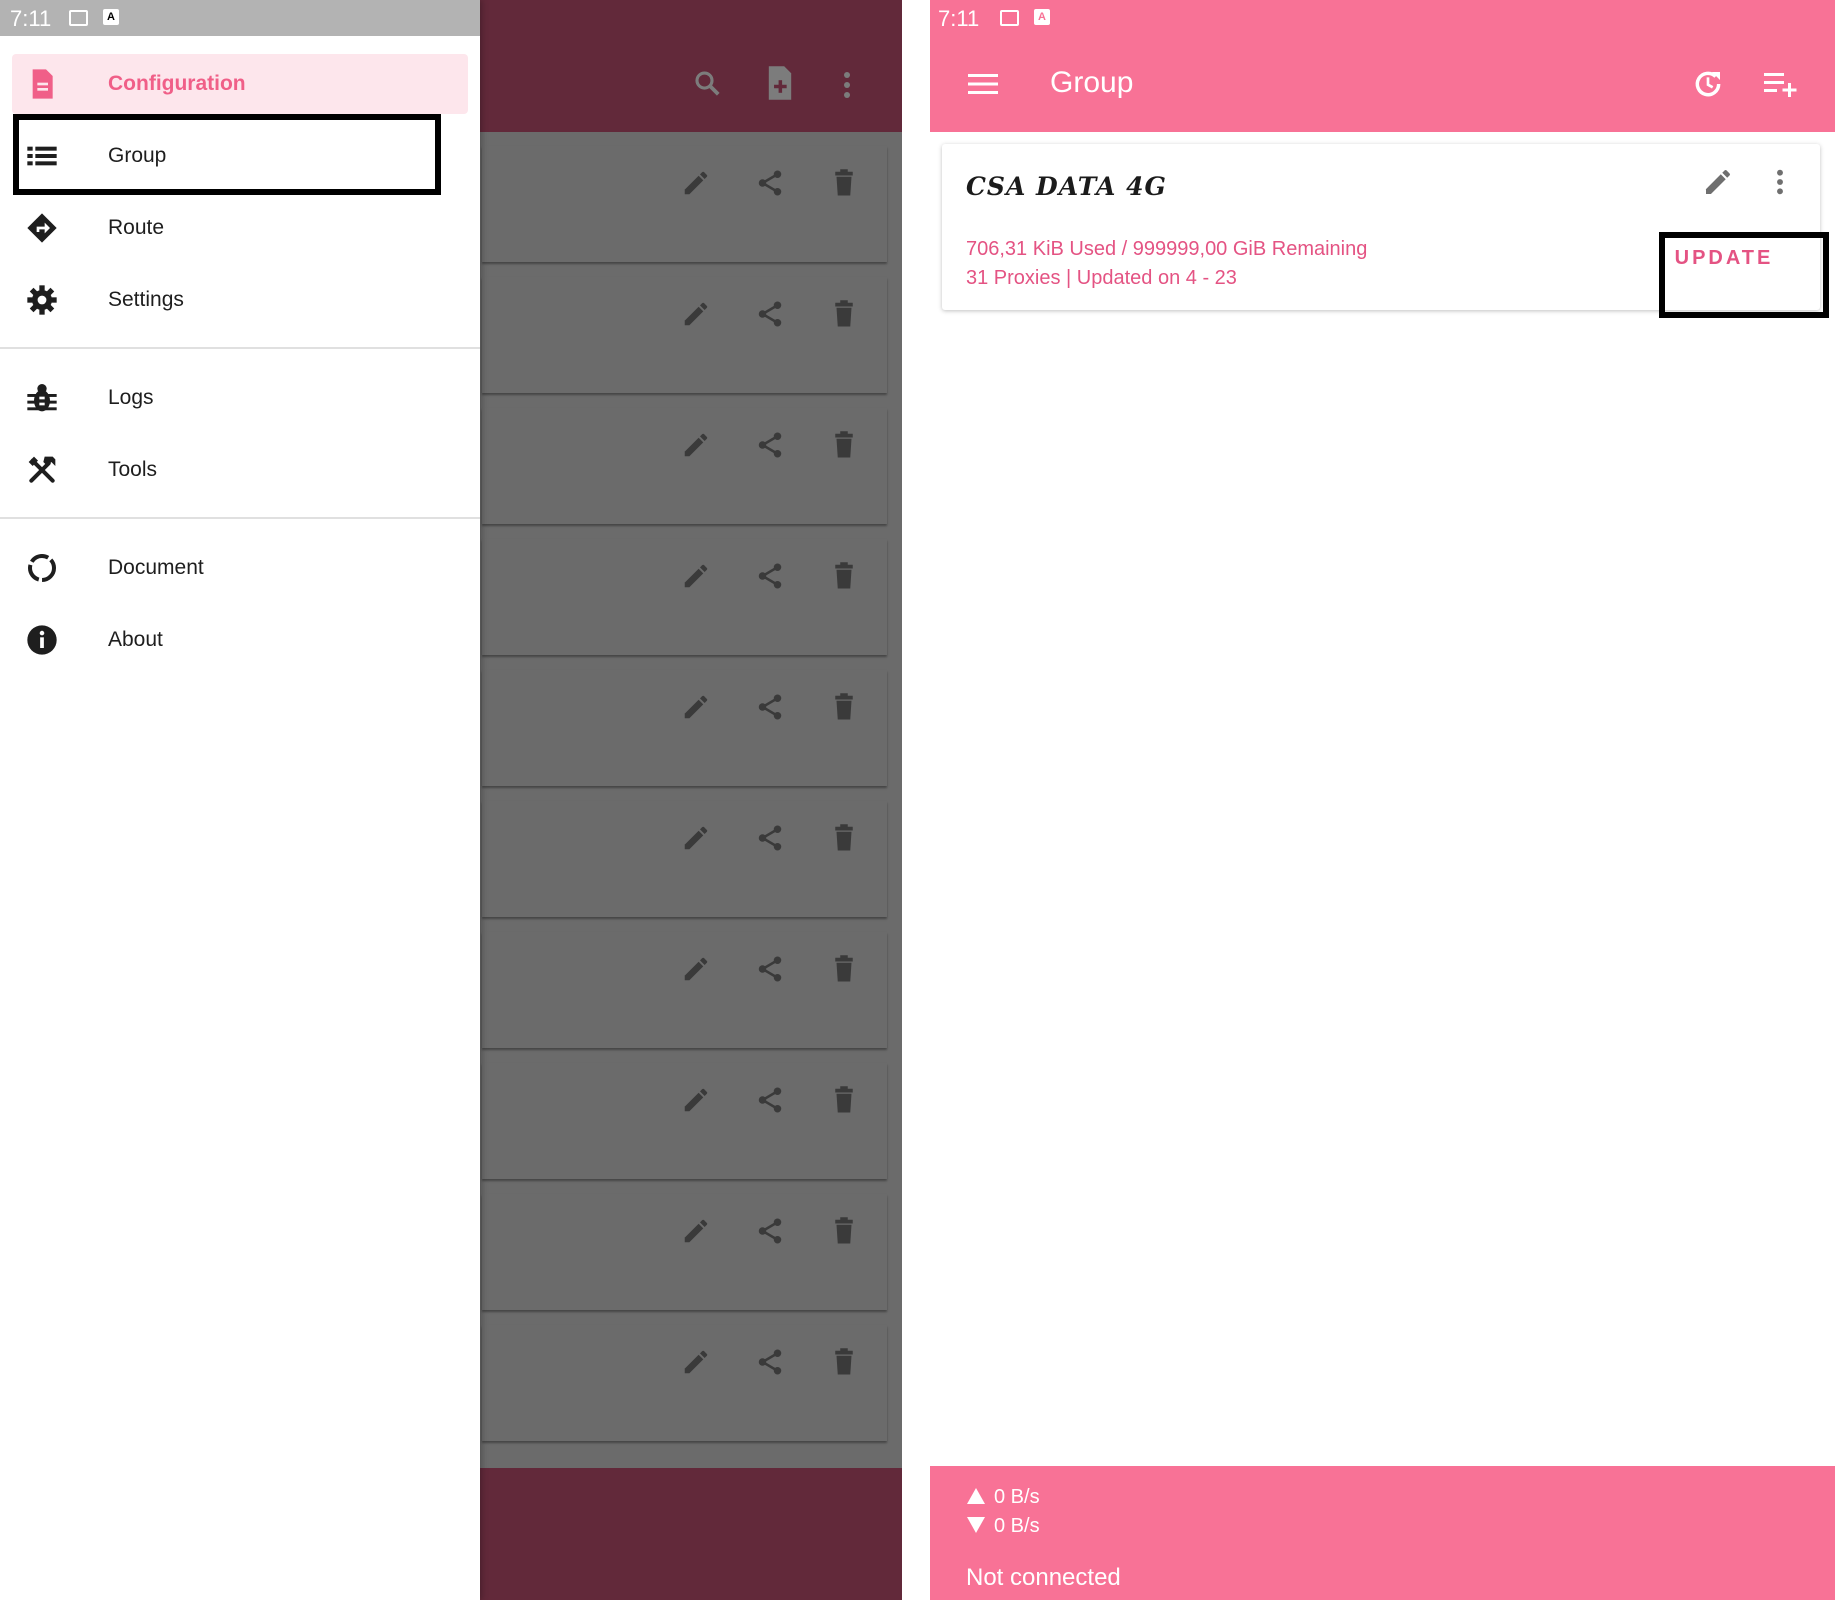 The image size is (1835, 1600). I want to click on add-file-icon, so click(780, 83).